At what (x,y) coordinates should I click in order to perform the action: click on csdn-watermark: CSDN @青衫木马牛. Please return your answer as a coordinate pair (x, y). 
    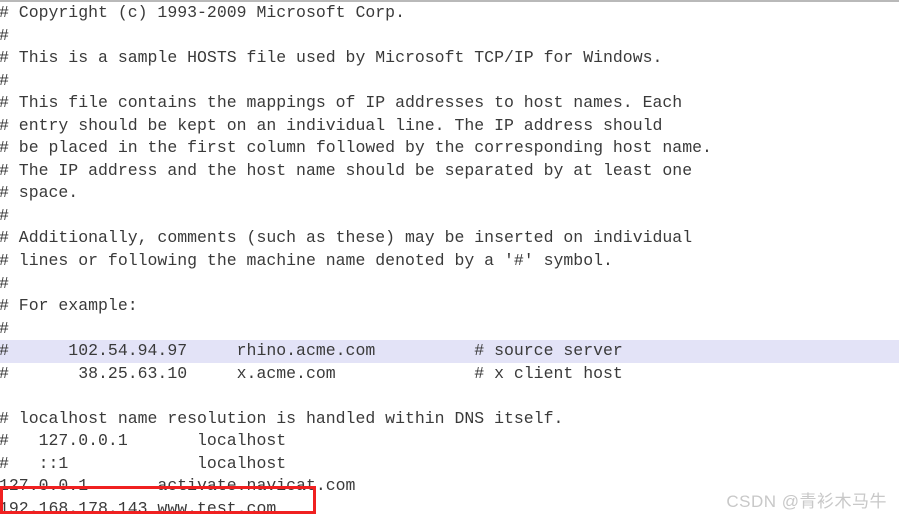
    Looking at the image, I should click on (806, 501).